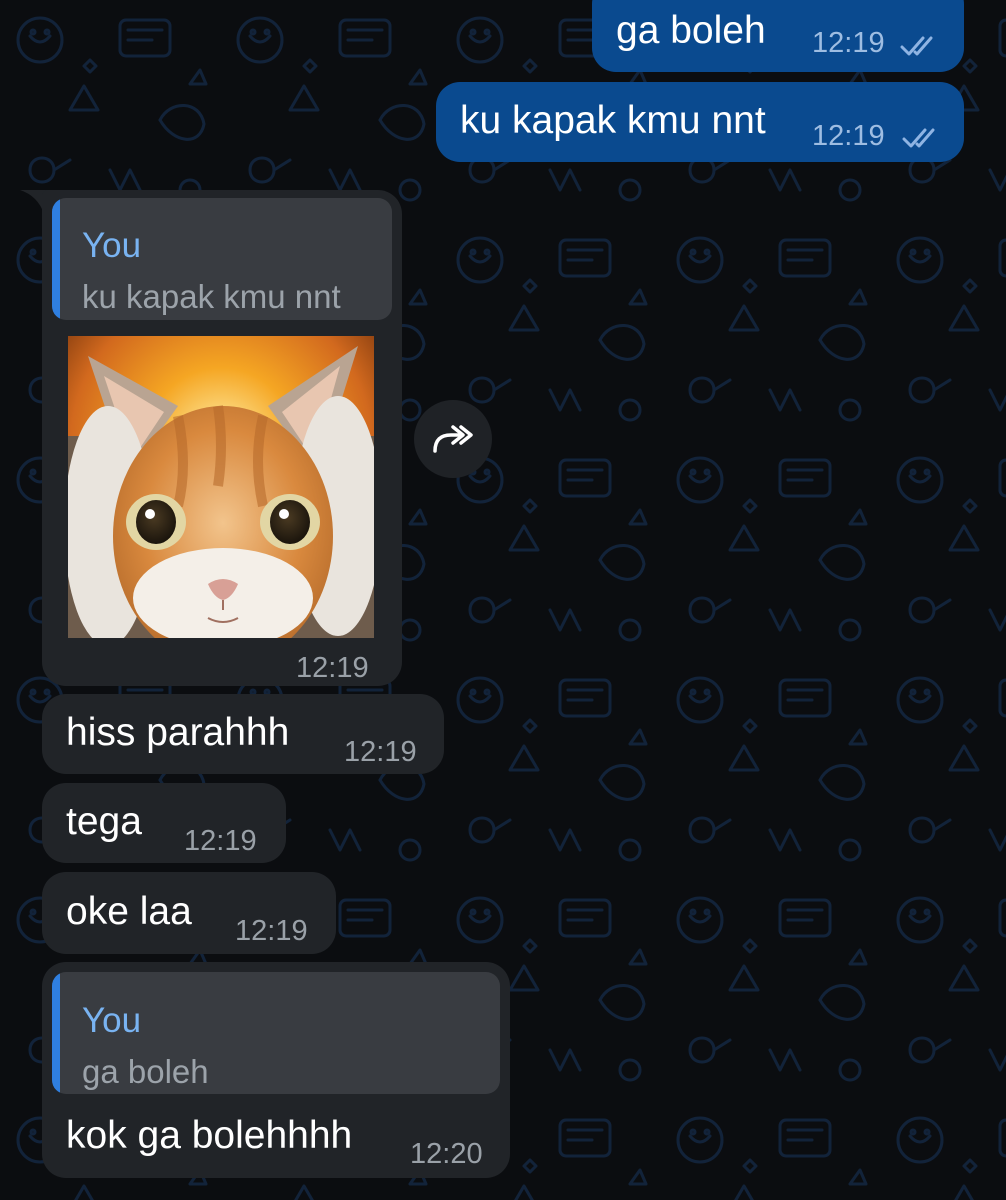 The height and width of the screenshot is (1200, 1006). Describe the element at coordinates (778, 36) in the screenshot. I see `outgoing-message: ga boleh 12:19` at that location.